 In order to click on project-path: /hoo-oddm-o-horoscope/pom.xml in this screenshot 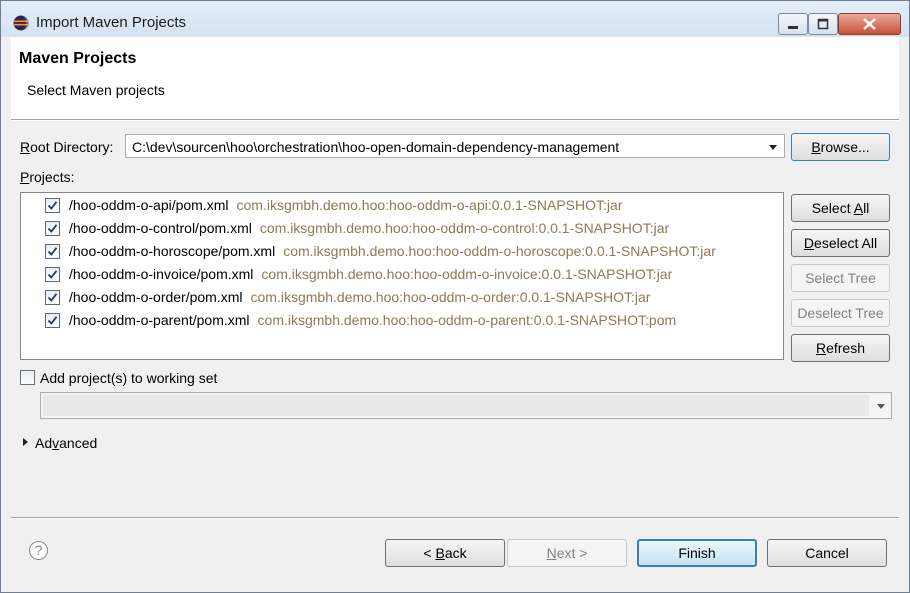, I will do `click(172, 251)`.